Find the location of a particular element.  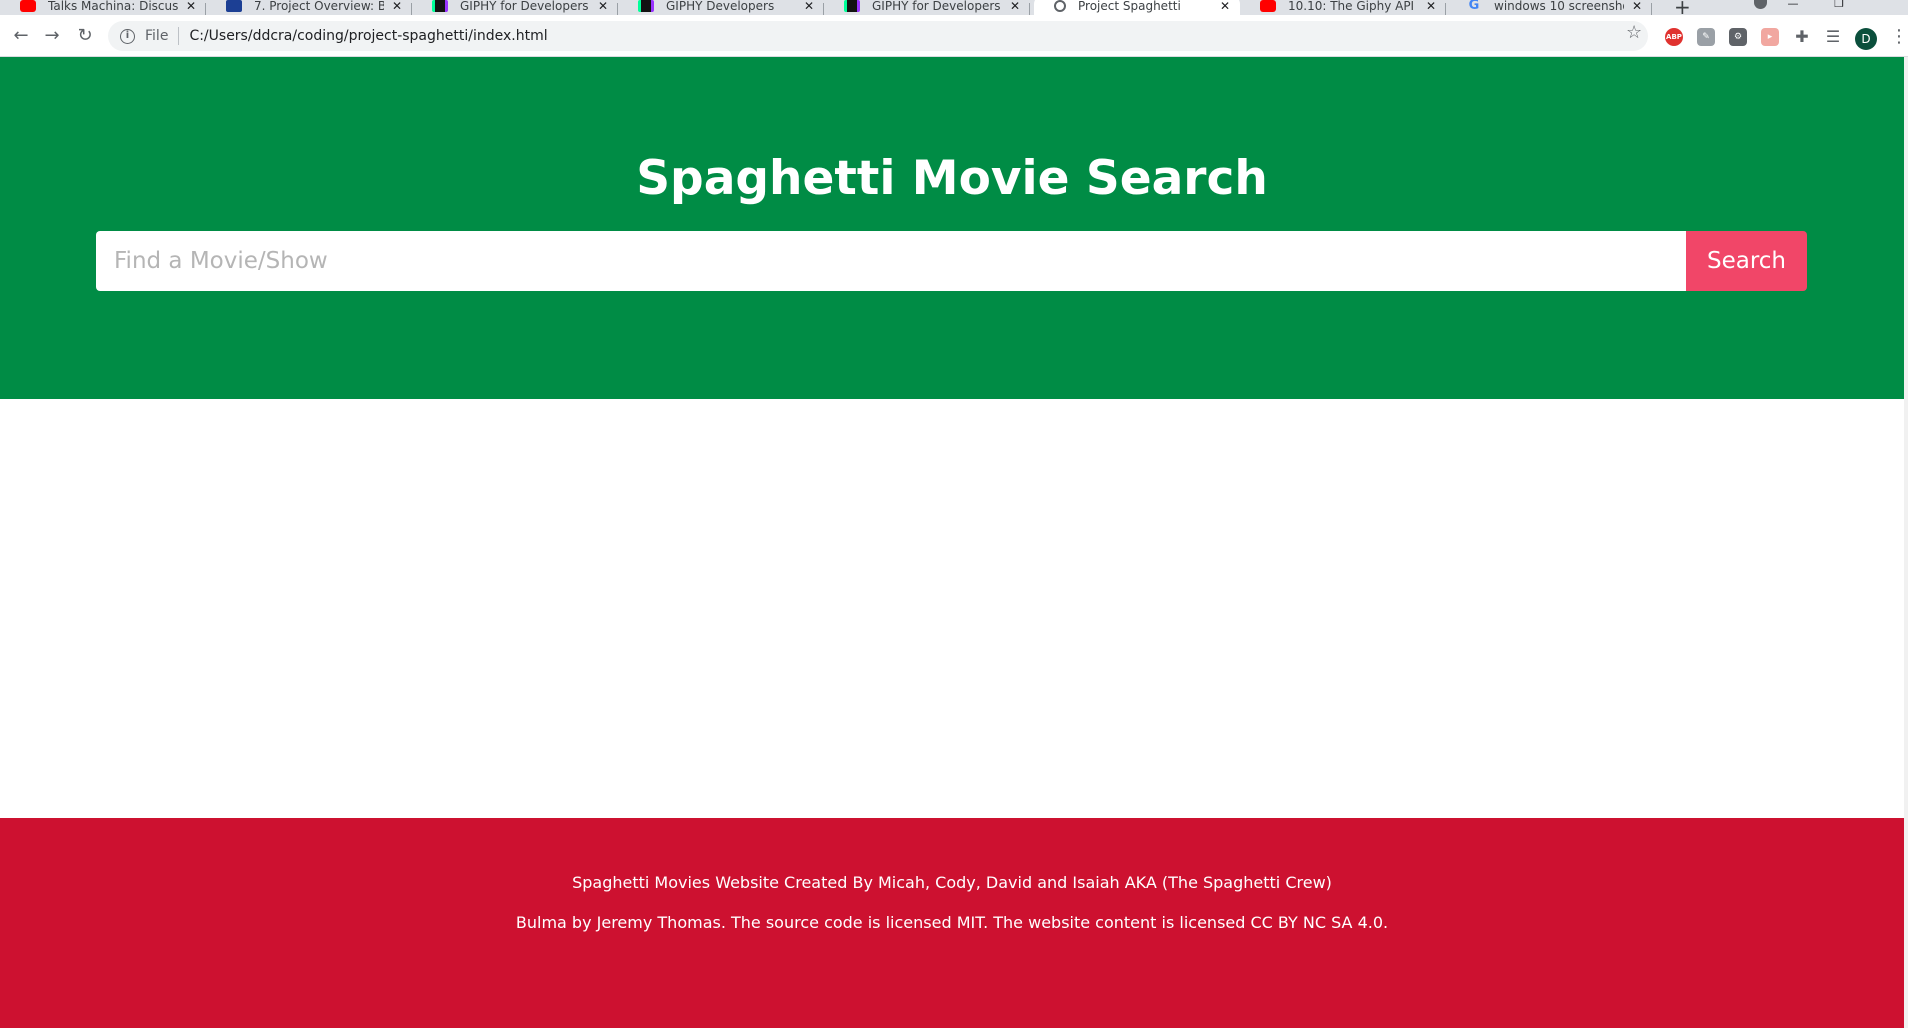

window-controls: — ❐ is located at coordinates (1839, 7).